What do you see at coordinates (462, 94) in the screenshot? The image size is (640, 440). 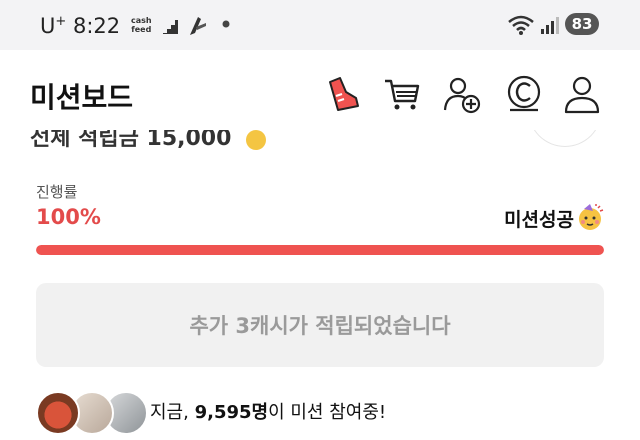 I see `add-user-icon` at bounding box center [462, 94].